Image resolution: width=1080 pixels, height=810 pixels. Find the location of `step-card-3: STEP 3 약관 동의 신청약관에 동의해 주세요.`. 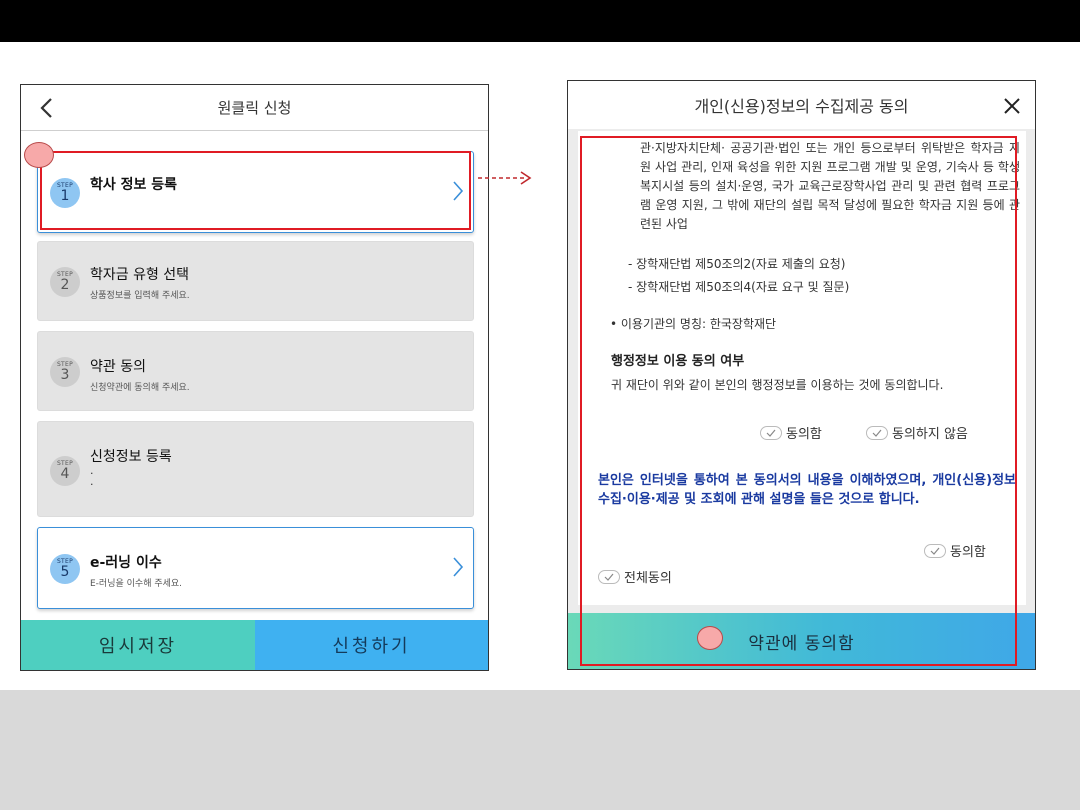

step-card-3: STEP 3 약관 동의 신청약관에 동의해 주세요. is located at coordinates (255, 371).